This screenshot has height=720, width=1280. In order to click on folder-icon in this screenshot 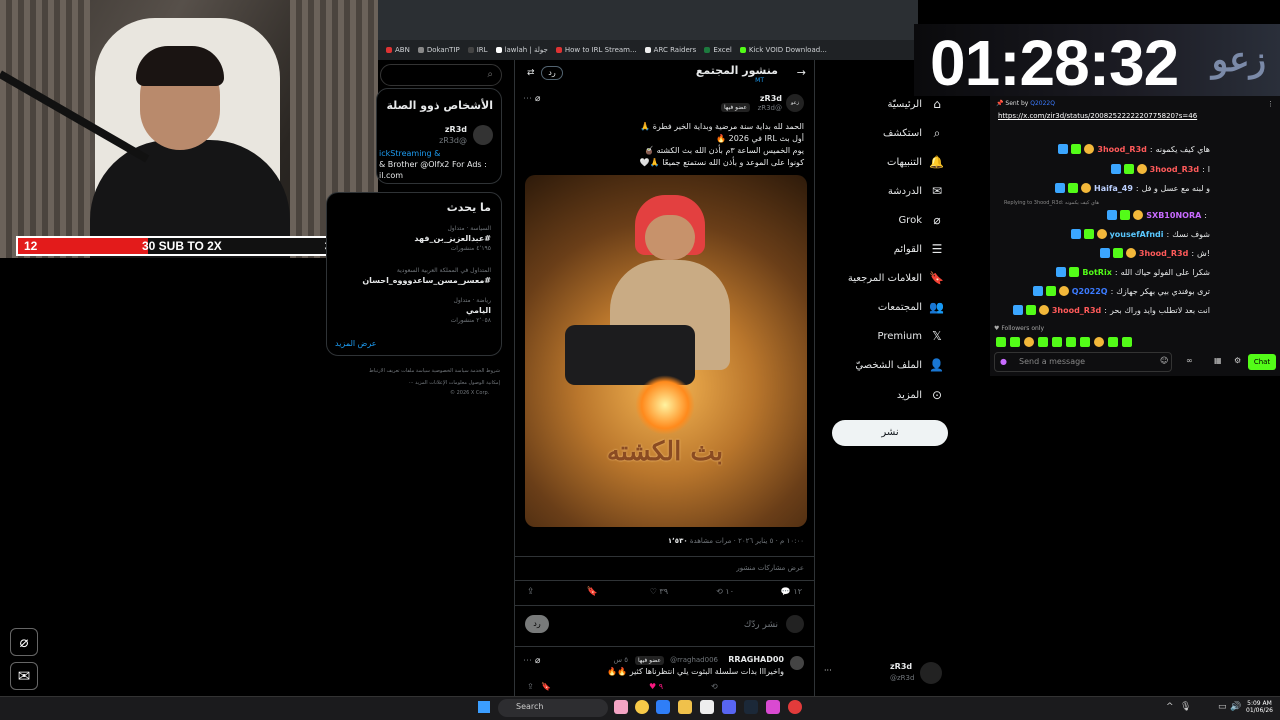, I will do `click(685, 707)`.